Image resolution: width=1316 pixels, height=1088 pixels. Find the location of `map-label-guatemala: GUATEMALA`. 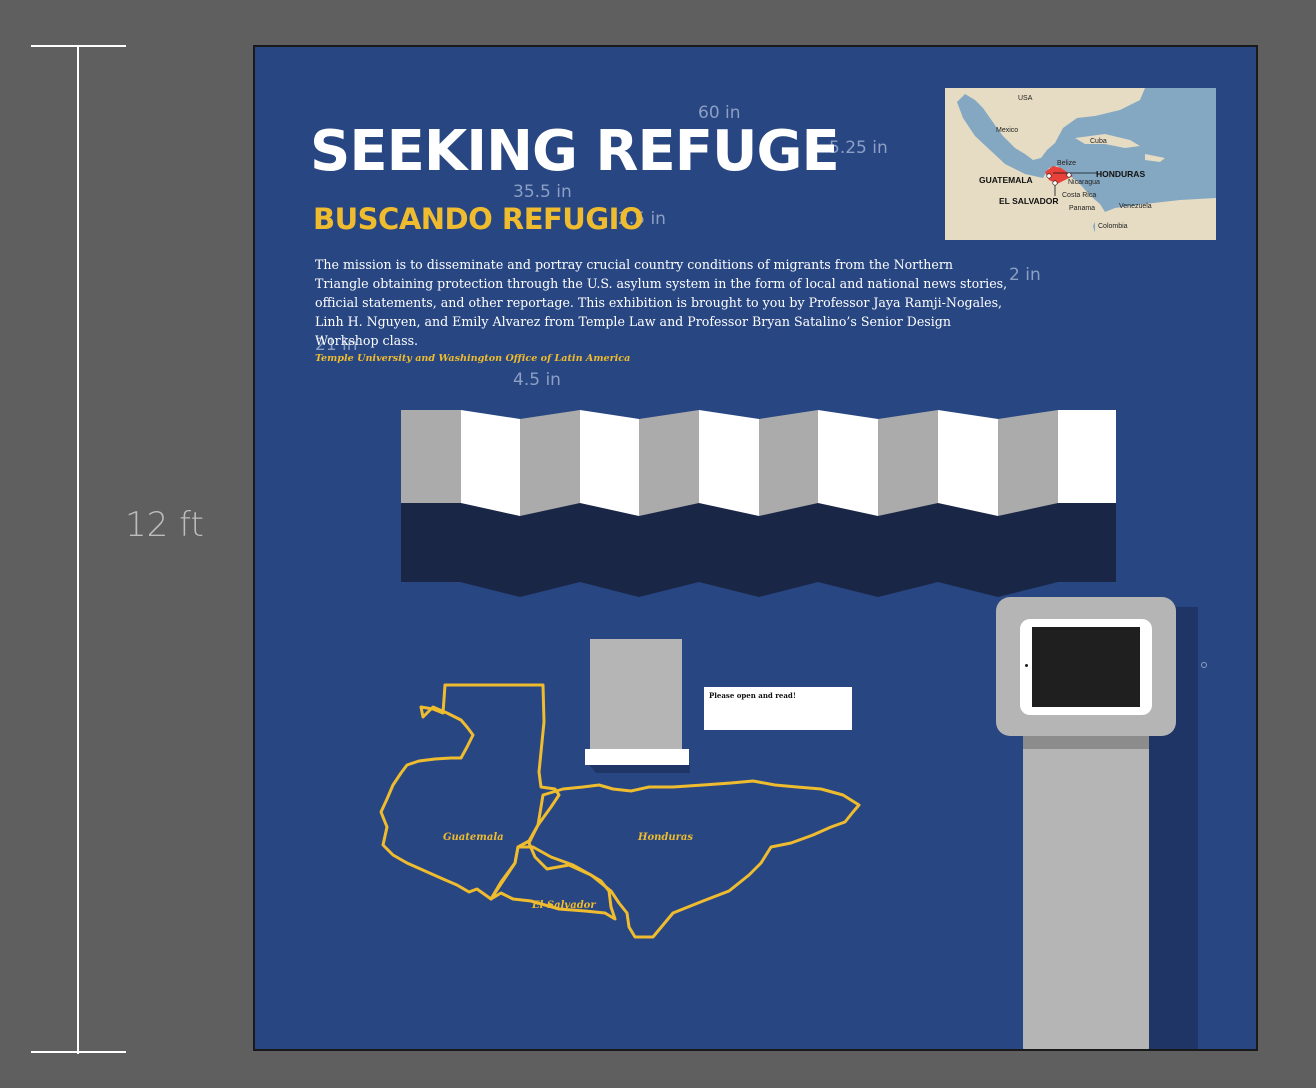

map-label-guatemala: GUATEMALA is located at coordinates (1006, 180).